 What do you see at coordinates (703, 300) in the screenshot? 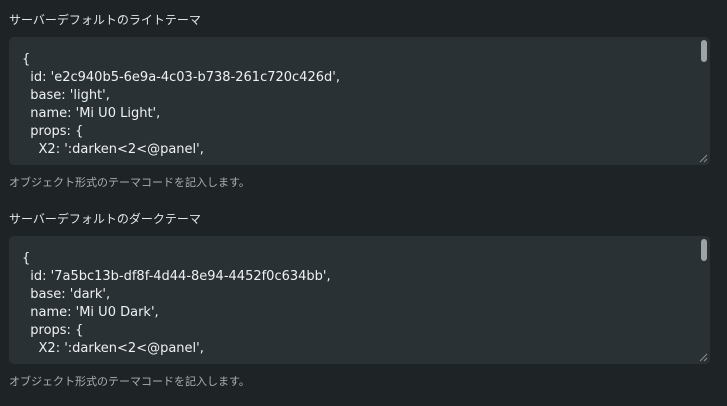
I see `dark-theme-scrollbar` at bounding box center [703, 300].